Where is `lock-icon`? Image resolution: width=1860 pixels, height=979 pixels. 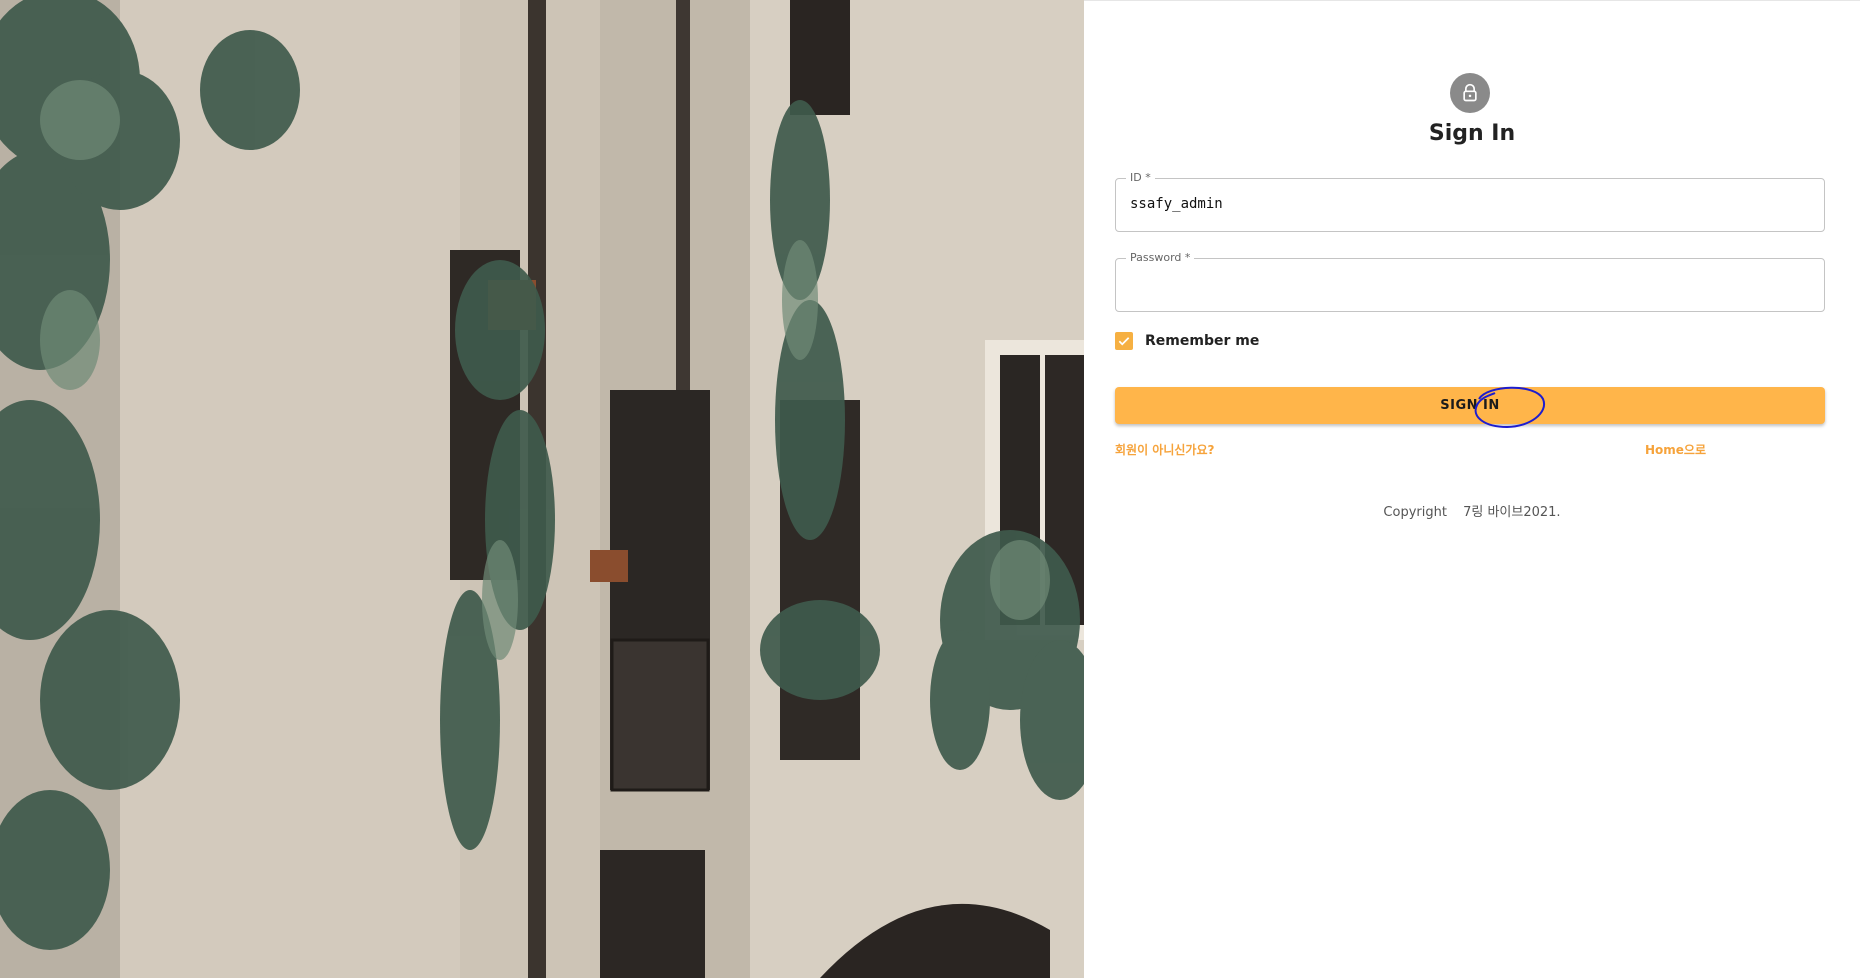
lock-icon is located at coordinates (1470, 92).